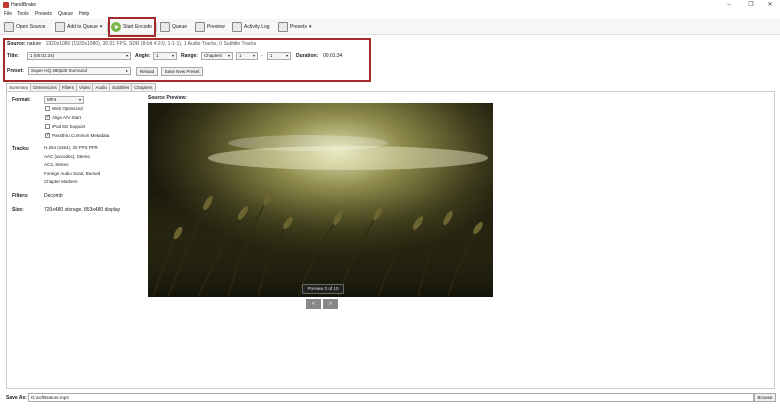 The height and width of the screenshot is (409, 780). What do you see at coordinates (65, 14) in the screenshot?
I see `menu-queue: Queue` at bounding box center [65, 14].